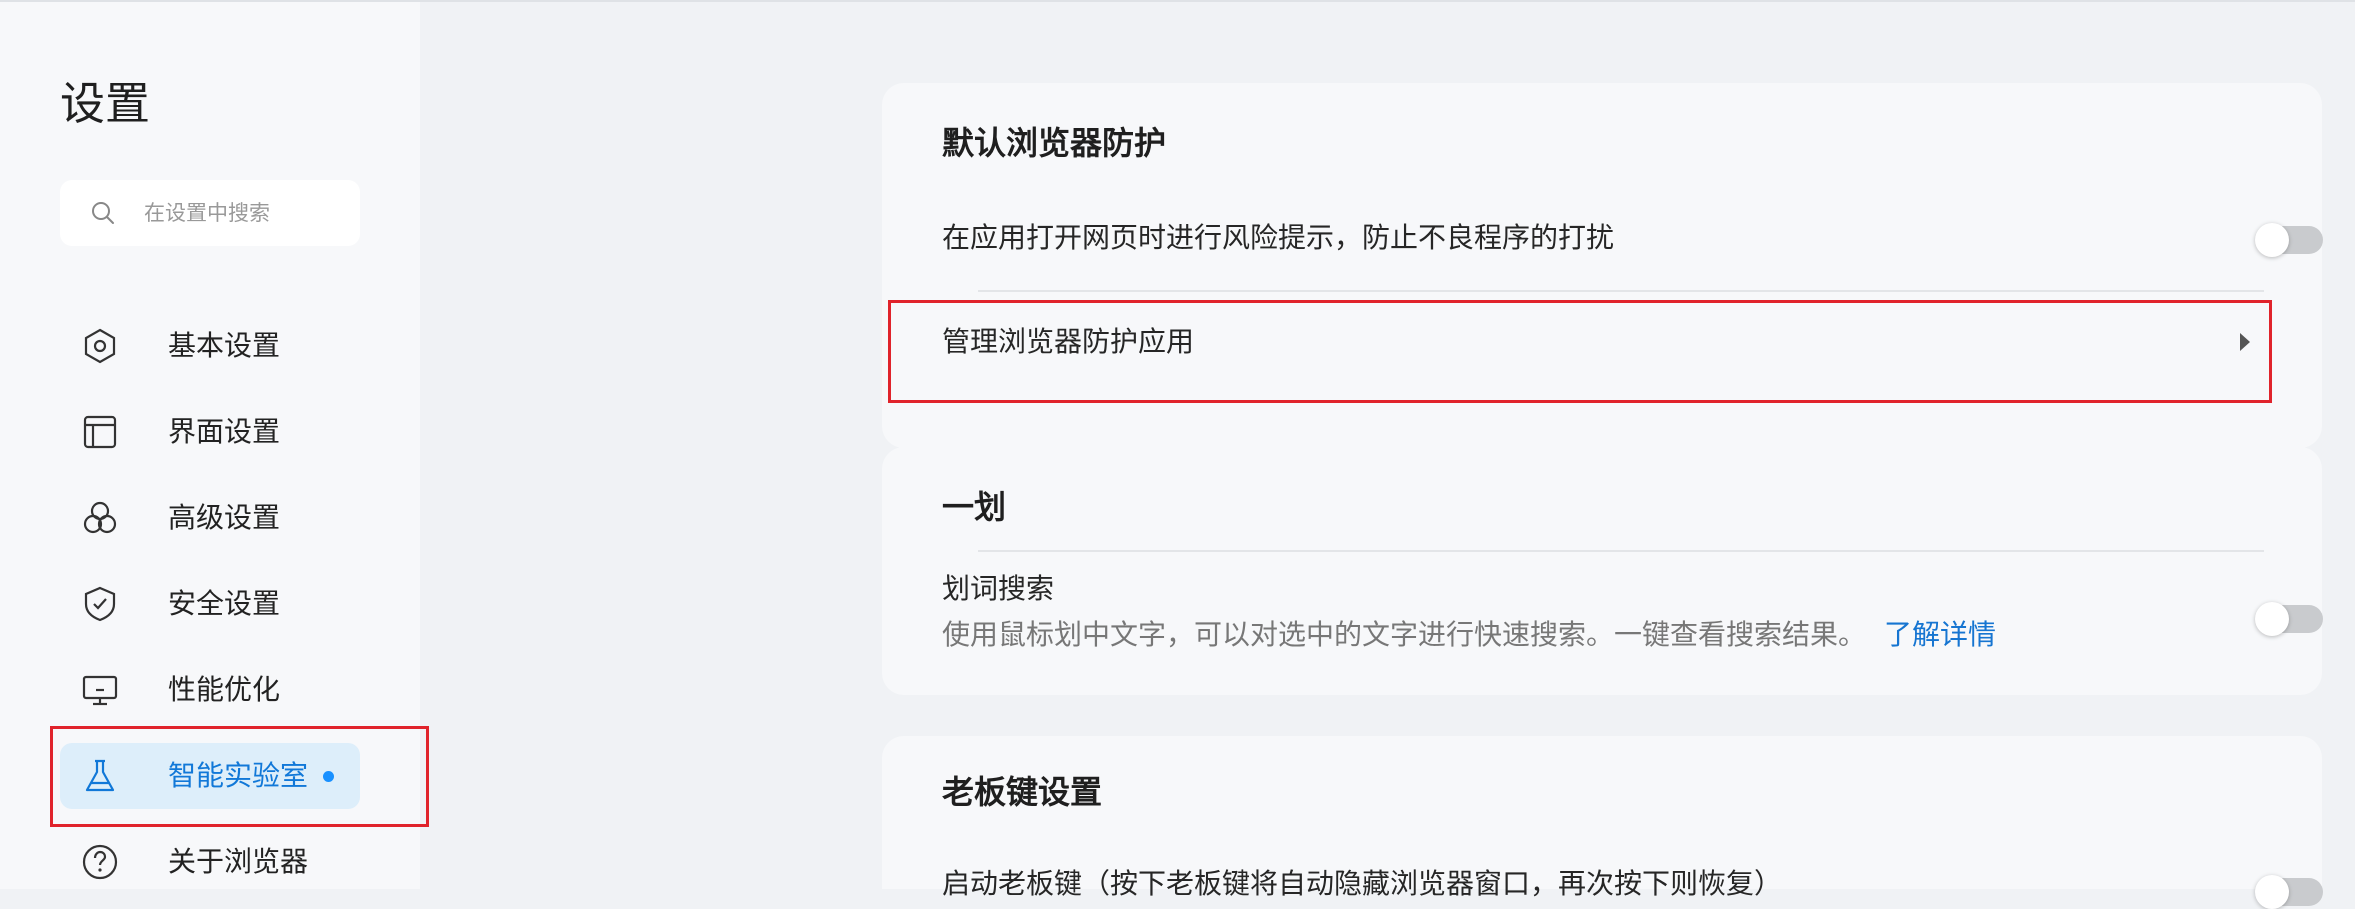 The width and height of the screenshot is (2355, 909). Describe the element at coordinates (100, 432) in the screenshot. I see `window-icon` at that location.